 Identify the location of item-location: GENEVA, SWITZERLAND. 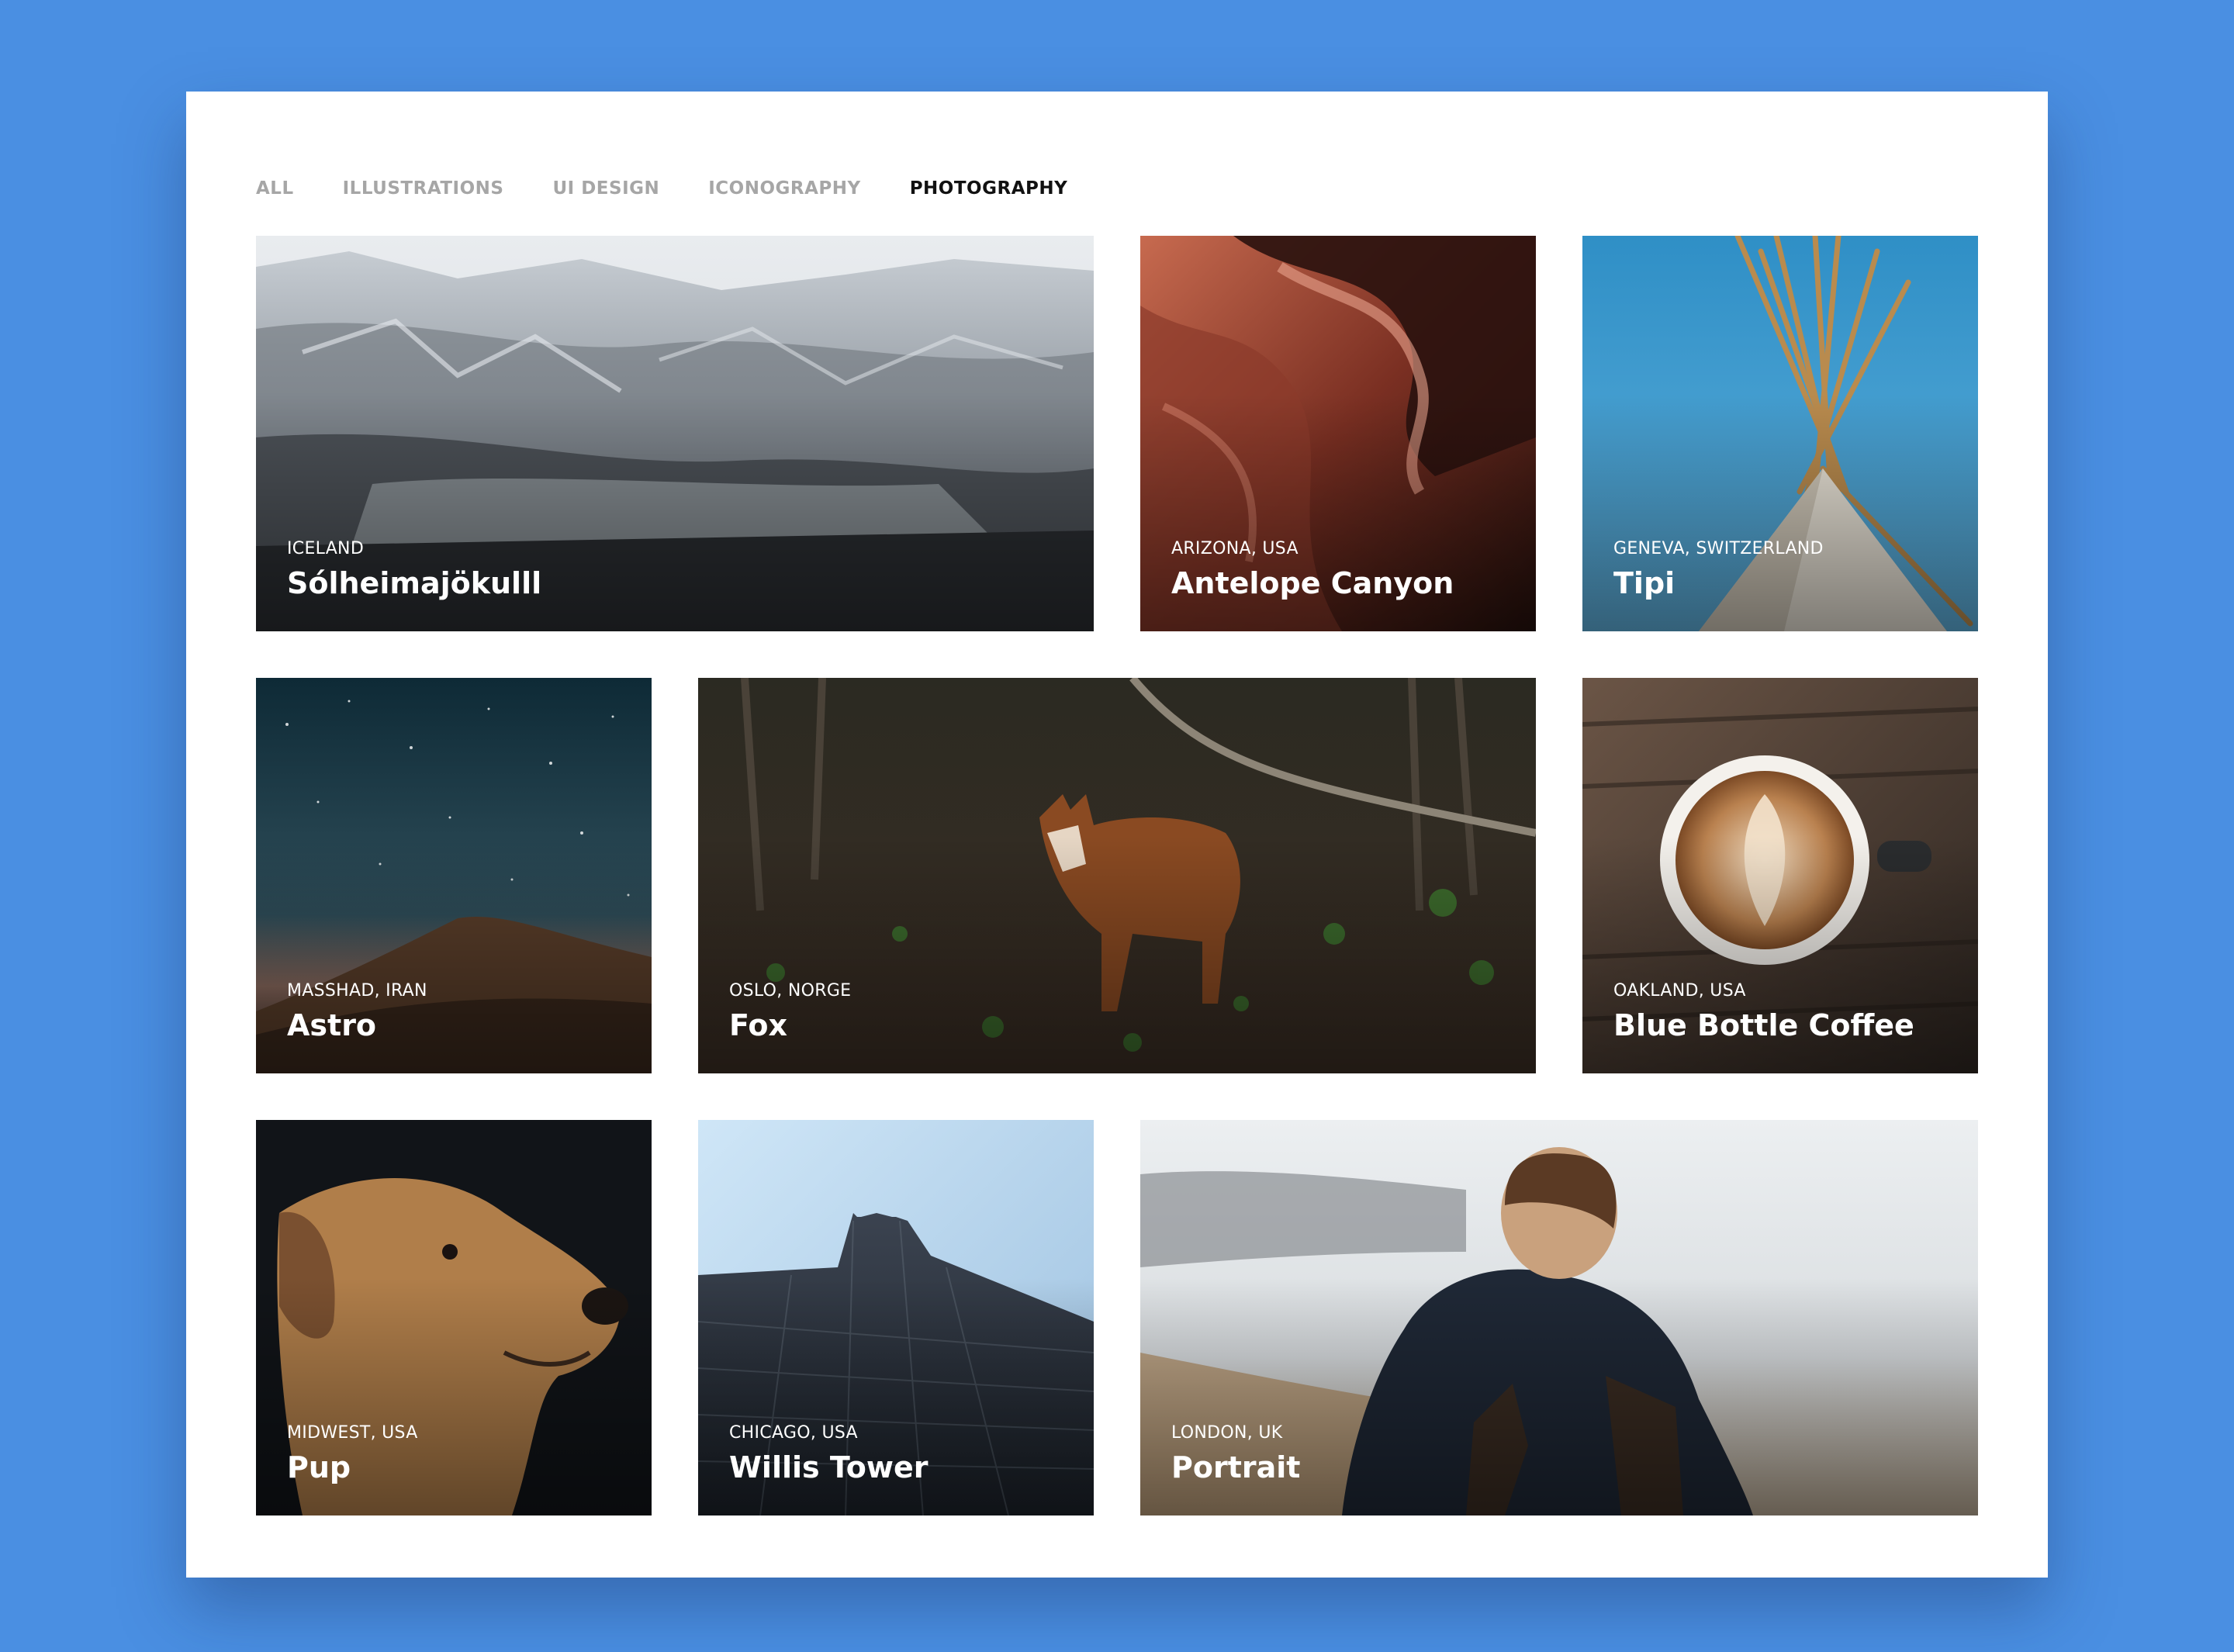
(1718, 548).